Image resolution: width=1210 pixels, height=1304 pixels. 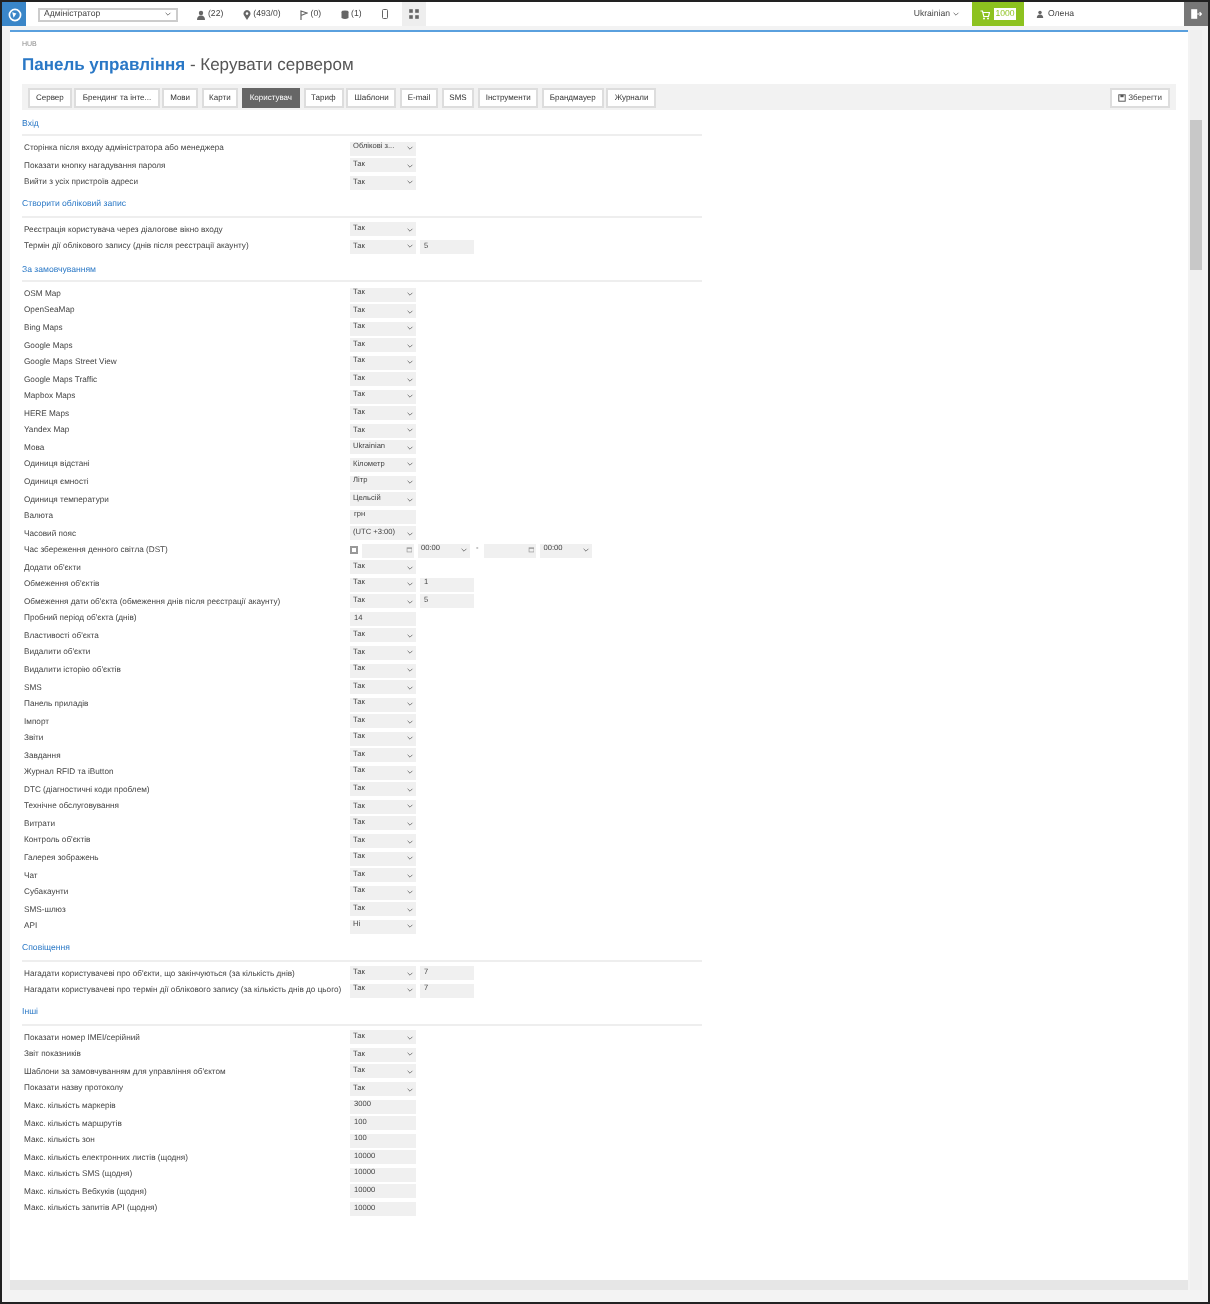 I want to click on exit-icon, so click(x=1196, y=14).